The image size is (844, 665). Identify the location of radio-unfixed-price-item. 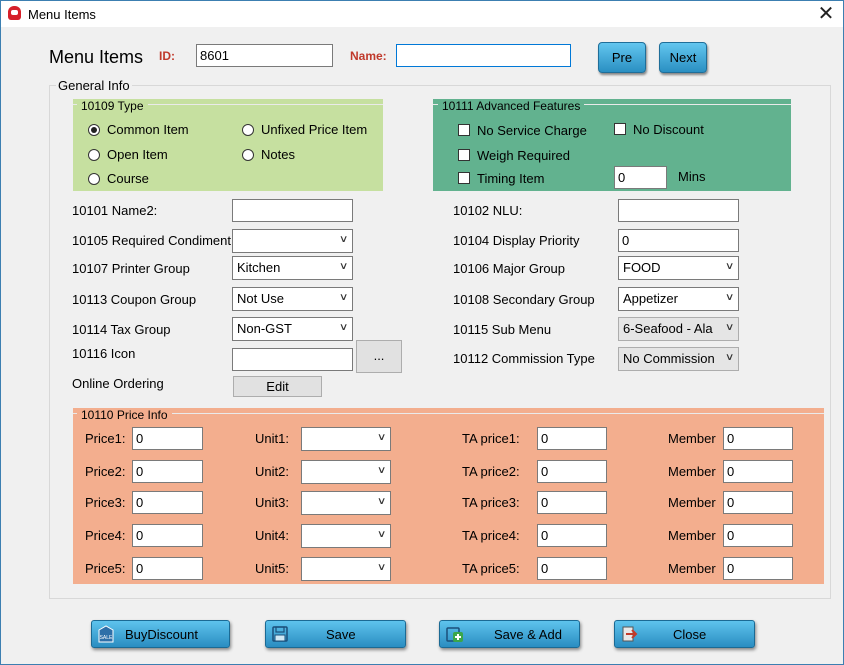
(248, 130).